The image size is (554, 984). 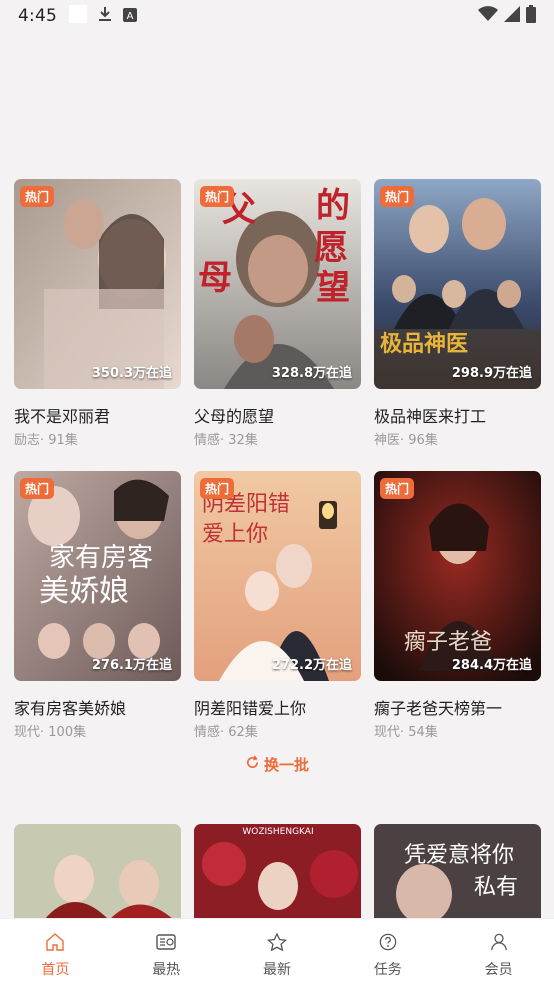 I want to click on drama-genre: 神医, so click(x=387, y=440).